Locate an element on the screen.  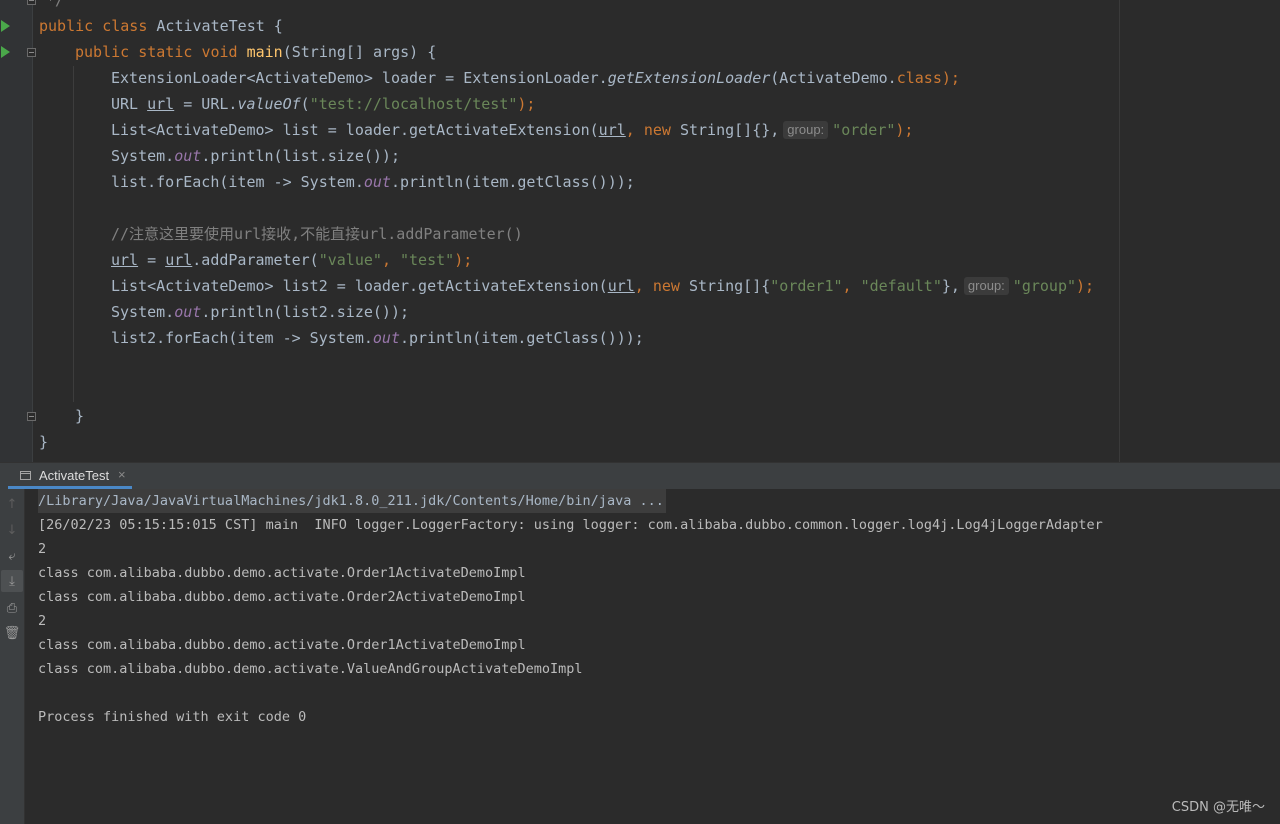
code-line: url = url.addParameter("value", "test"); is located at coordinates (292, 260).